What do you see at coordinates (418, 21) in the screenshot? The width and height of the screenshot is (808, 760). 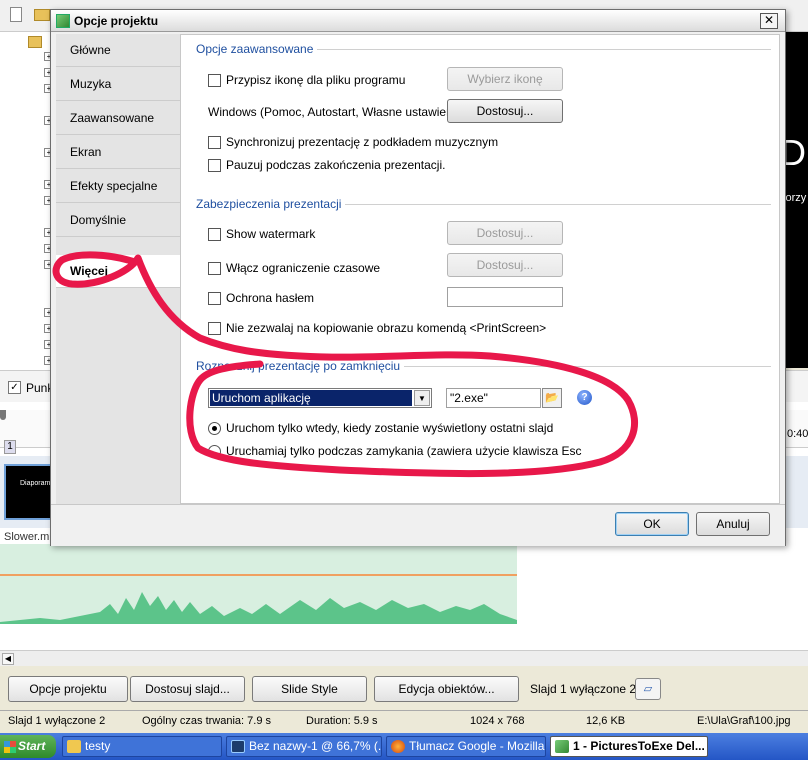 I see `dialog-titlebar: Opcje projektu ✕` at bounding box center [418, 21].